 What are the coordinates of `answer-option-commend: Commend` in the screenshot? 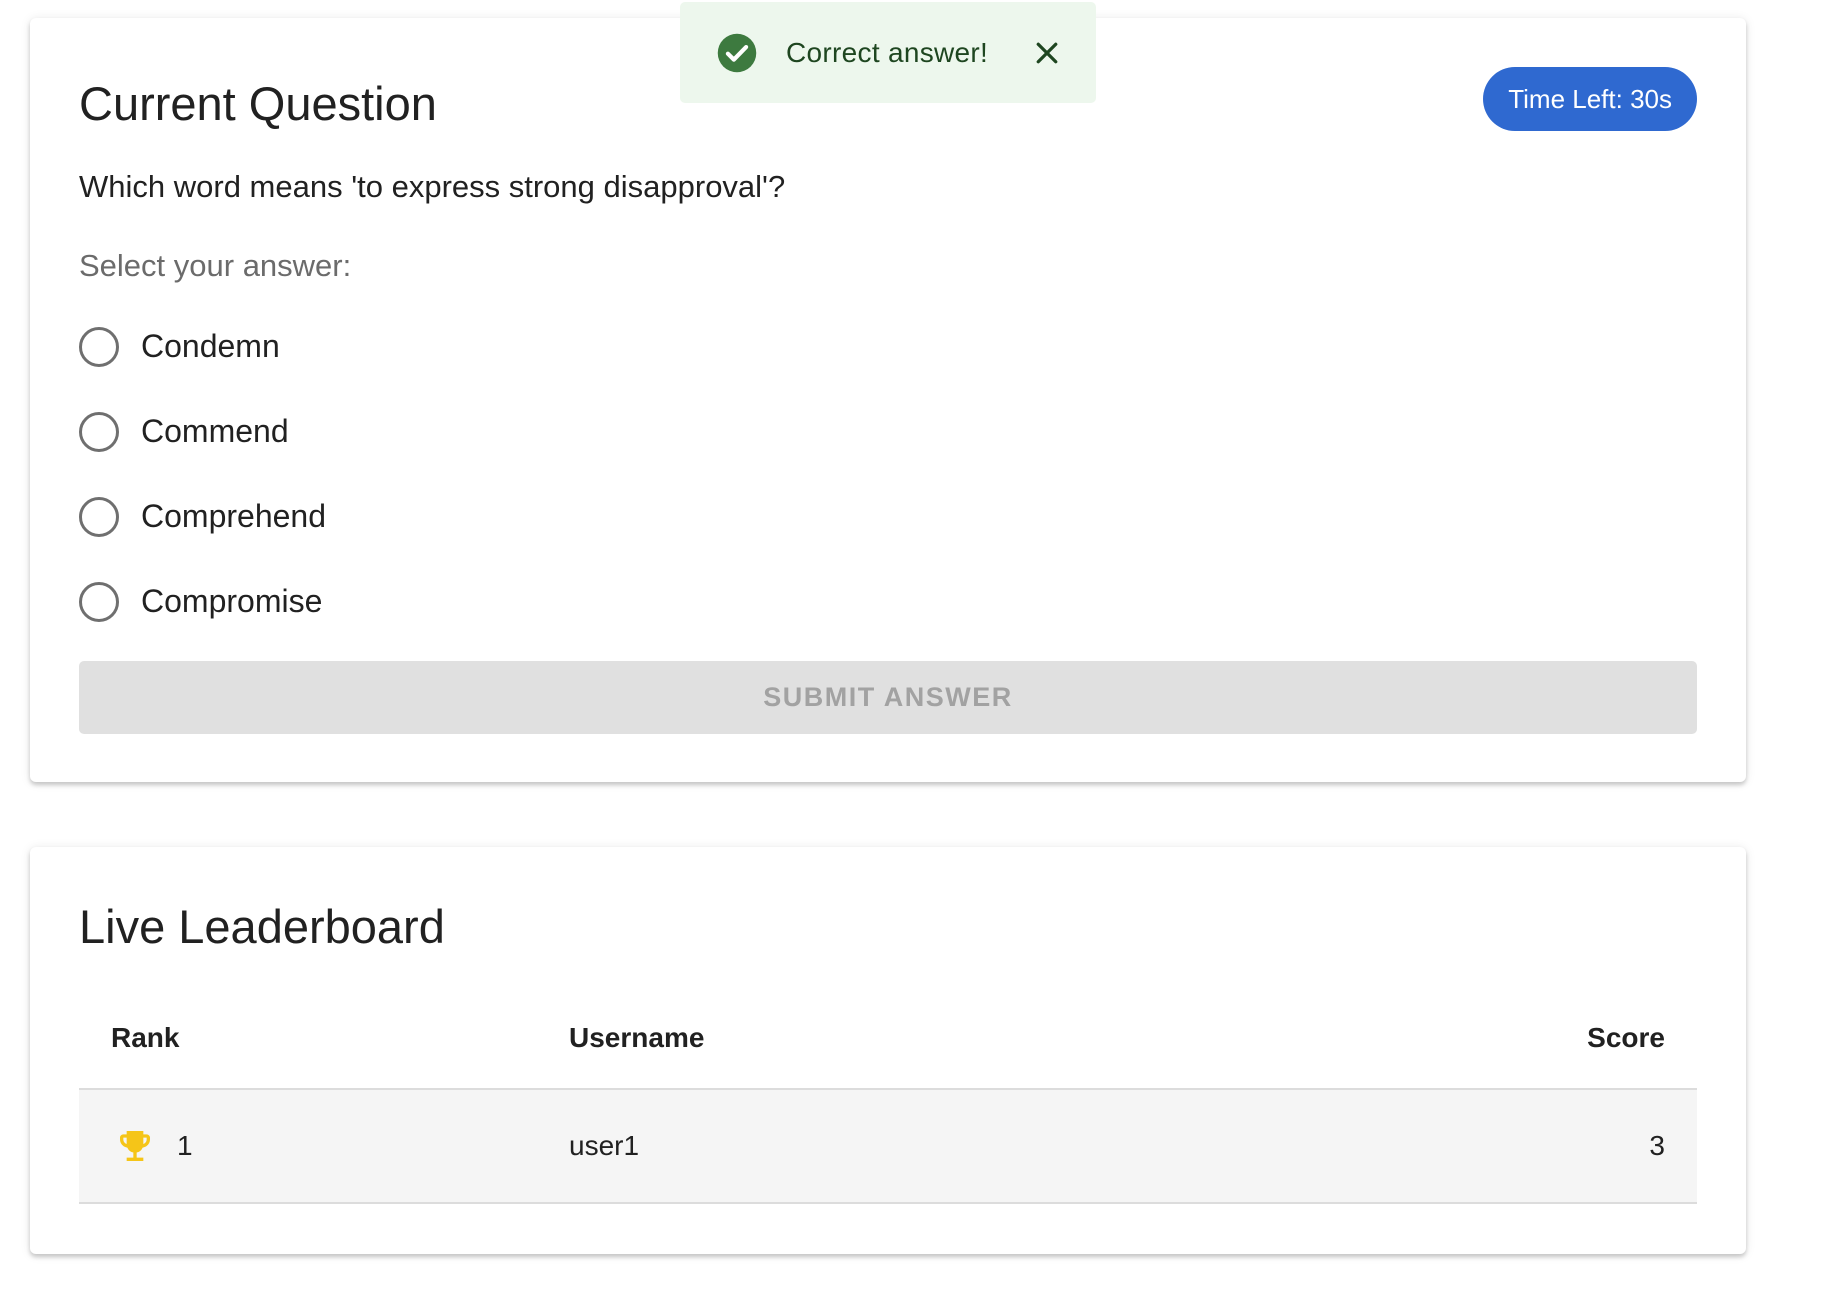 It's located at (379, 431).